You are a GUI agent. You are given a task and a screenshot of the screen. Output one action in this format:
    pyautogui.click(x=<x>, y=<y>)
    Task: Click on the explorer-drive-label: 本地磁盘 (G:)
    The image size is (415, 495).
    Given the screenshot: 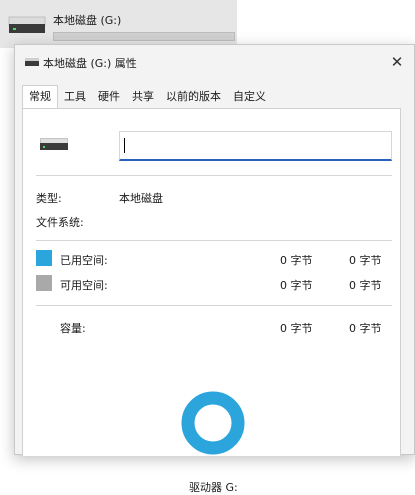 What is the action you would take?
    pyautogui.click(x=87, y=20)
    